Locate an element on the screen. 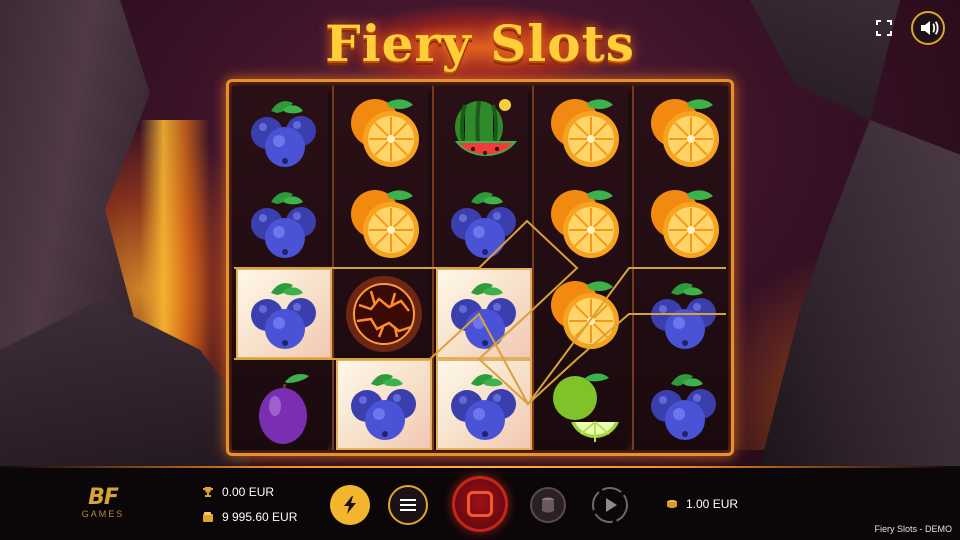  symbol-lime is located at coordinates (584, 404).